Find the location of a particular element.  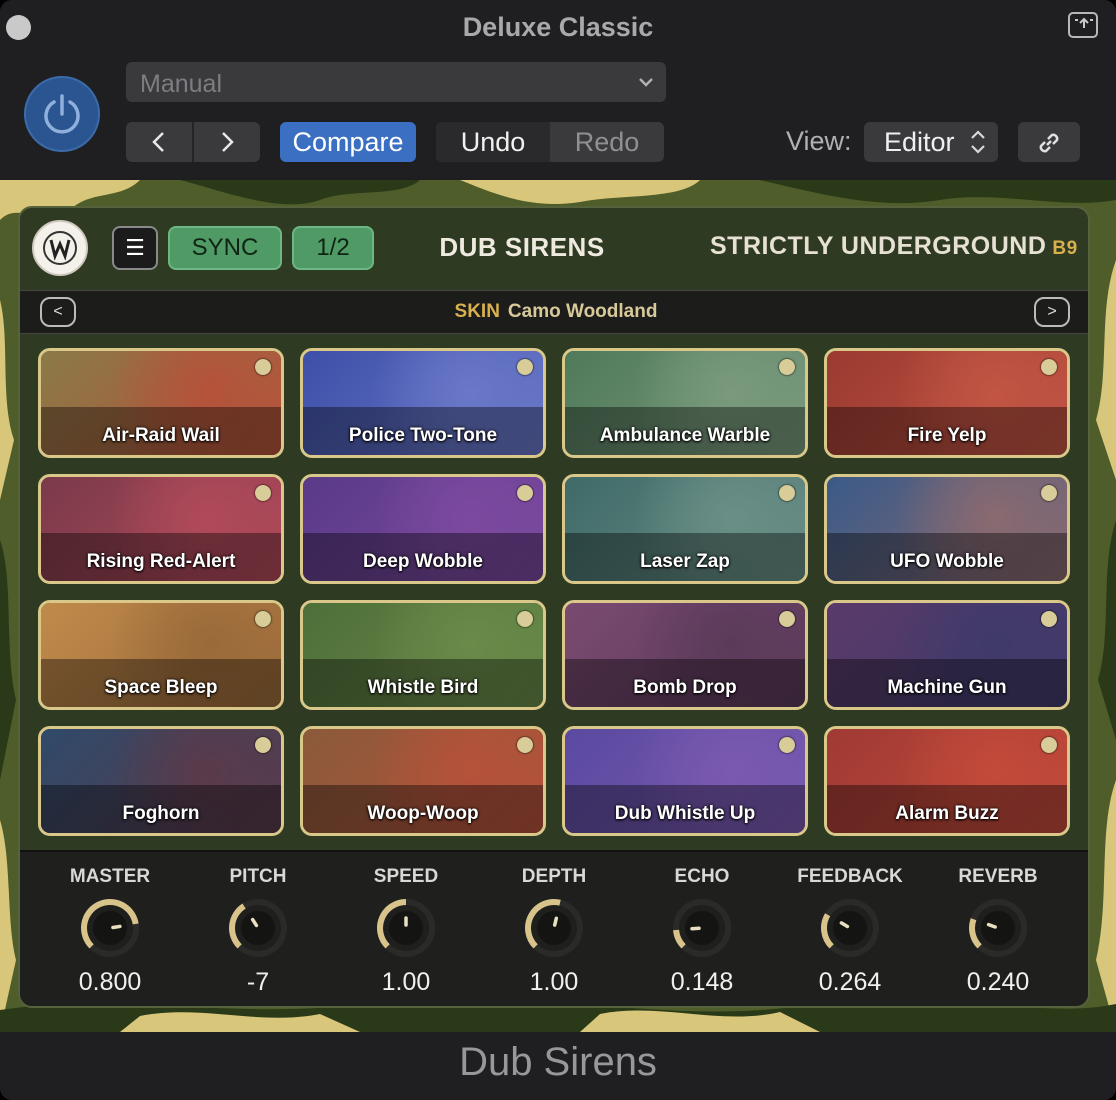

sync-button: SYNC is located at coordinates (225, 248).